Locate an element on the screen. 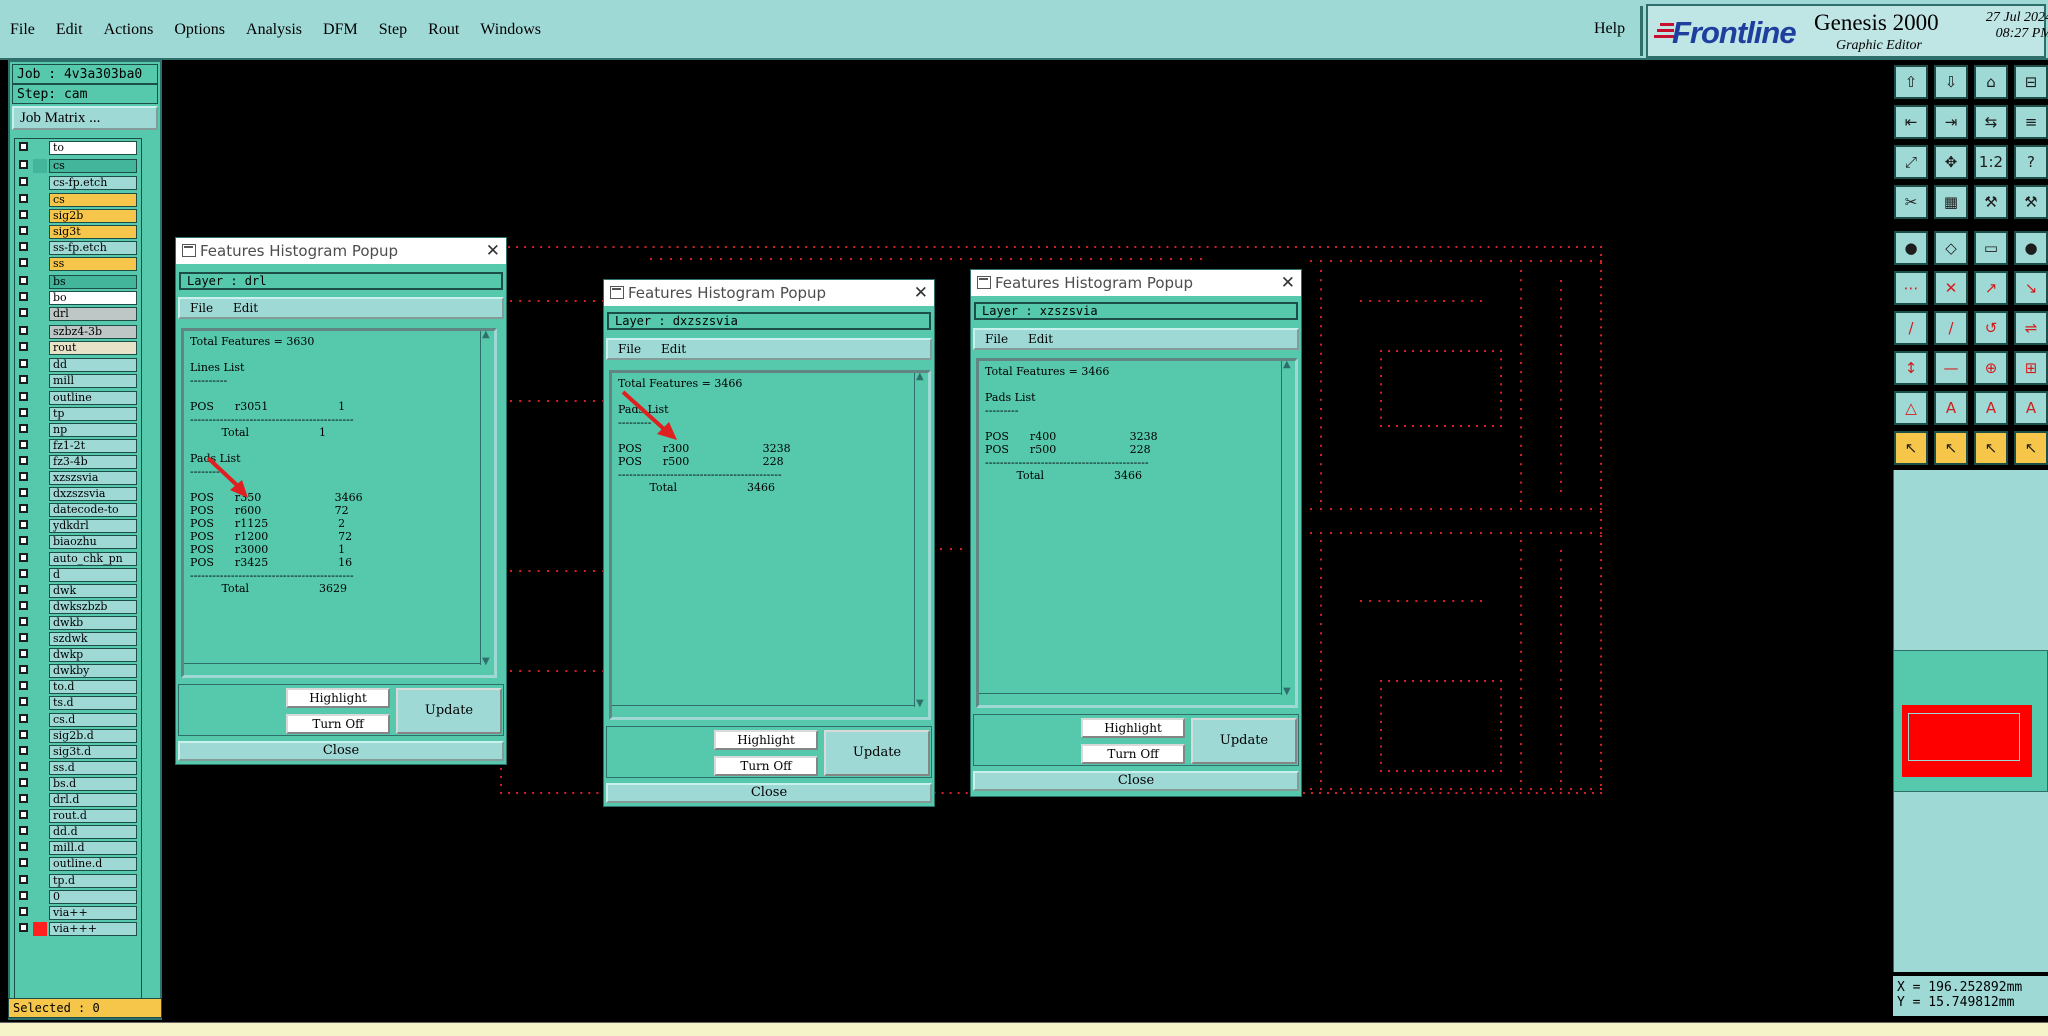 This screenshot has height=1036, width=2048. tool-button-icon: ✥ is located at coordinates (1951, 162).